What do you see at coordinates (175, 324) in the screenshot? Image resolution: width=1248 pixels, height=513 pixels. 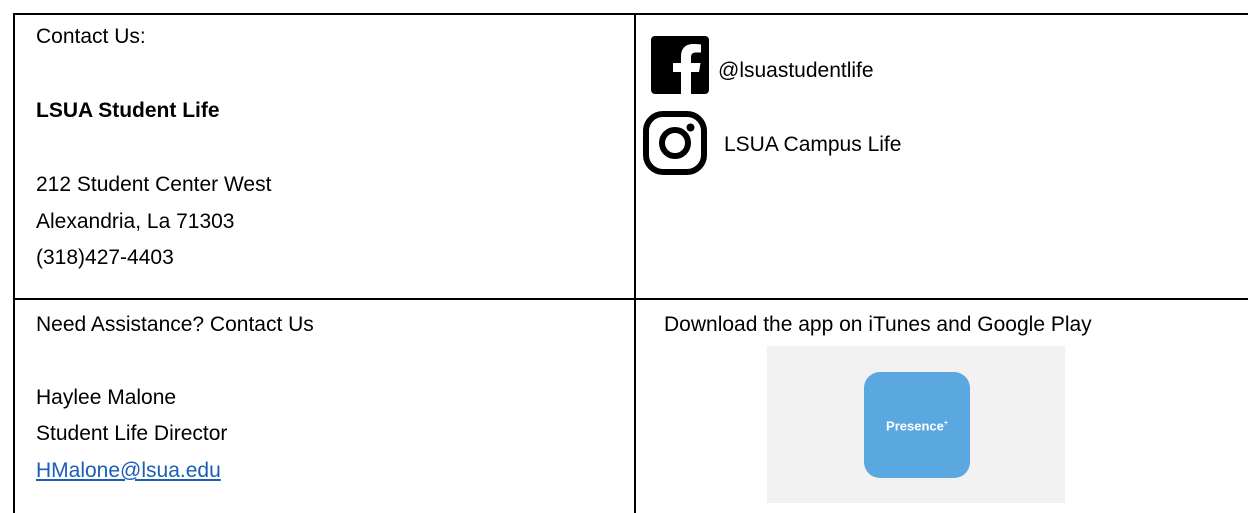 I see `assistance-heading: Need Assistance? Contact Us` at bounding box center [175, 324].